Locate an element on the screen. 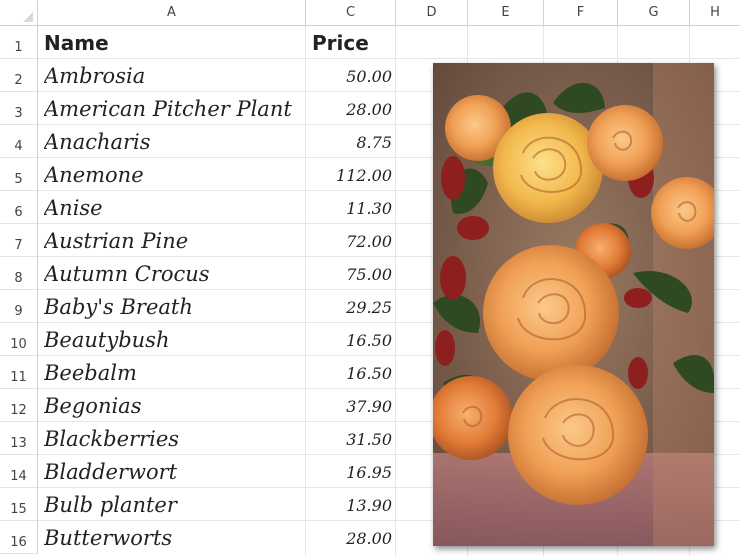 The image size is (740, 556). cell-name: Bladderwort is located at coordinates (175, 472).